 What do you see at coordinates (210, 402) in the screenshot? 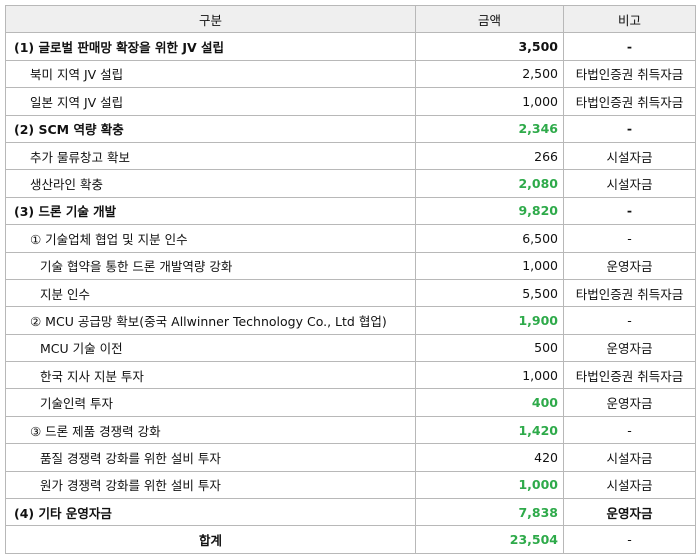
I see `row-category: 기술인력 투자` at bounding box center [210, 402].